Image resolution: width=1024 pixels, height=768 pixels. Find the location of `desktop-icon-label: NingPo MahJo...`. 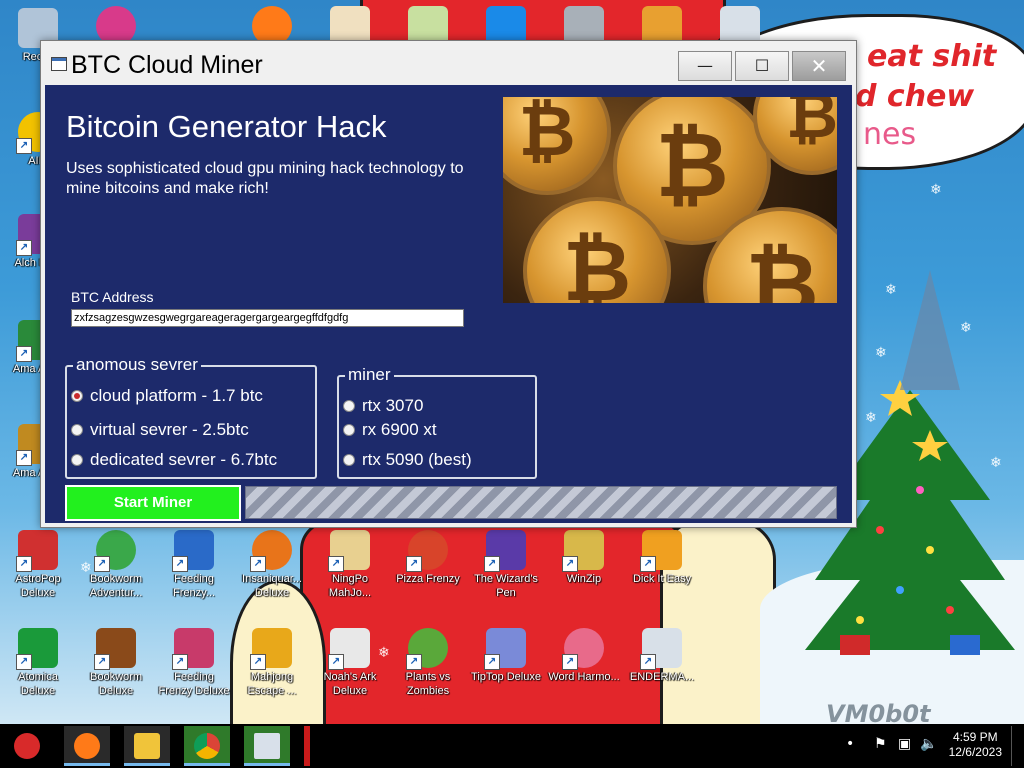

desktop-icon-label: NingPo MahJo... is located at coordinates (350, 586).